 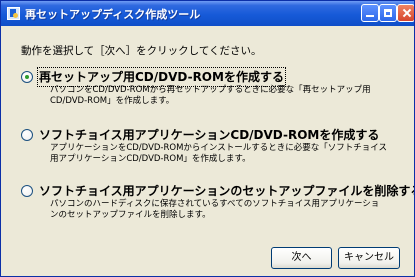 What do you see at coordinates (388, 13) in the screenshot?
I see `maximize-button` at bounding box center [388, 13].